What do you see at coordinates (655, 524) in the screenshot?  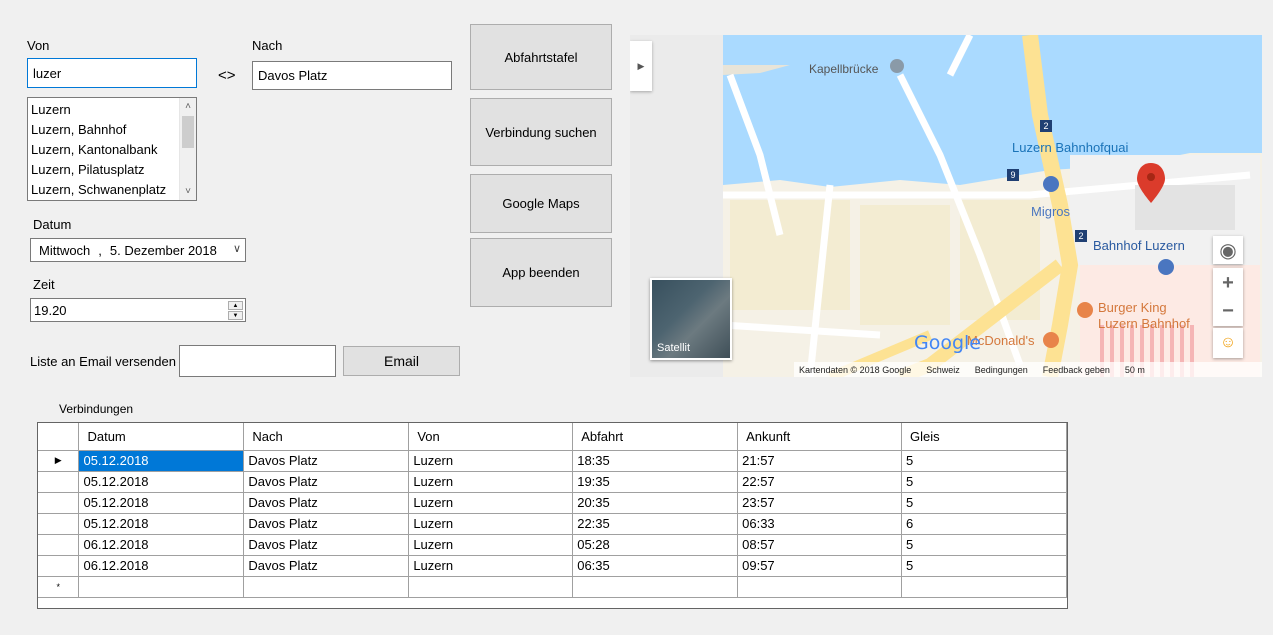 I see `table-cell: 22:35` at bounding box center [655, 524].